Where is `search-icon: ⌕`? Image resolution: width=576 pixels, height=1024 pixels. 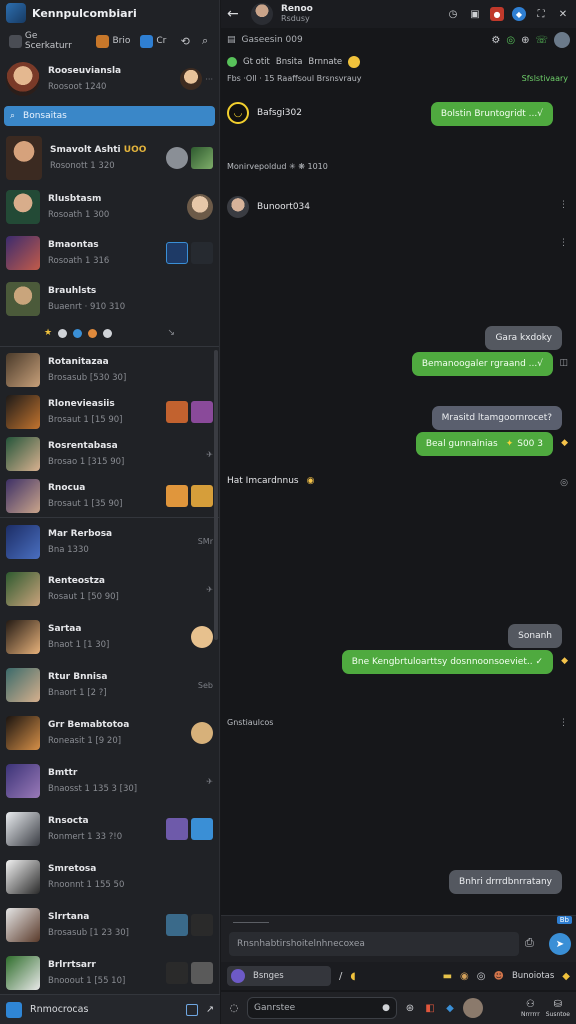 search-icon: ⌕ is located at coordinates (205, 41).